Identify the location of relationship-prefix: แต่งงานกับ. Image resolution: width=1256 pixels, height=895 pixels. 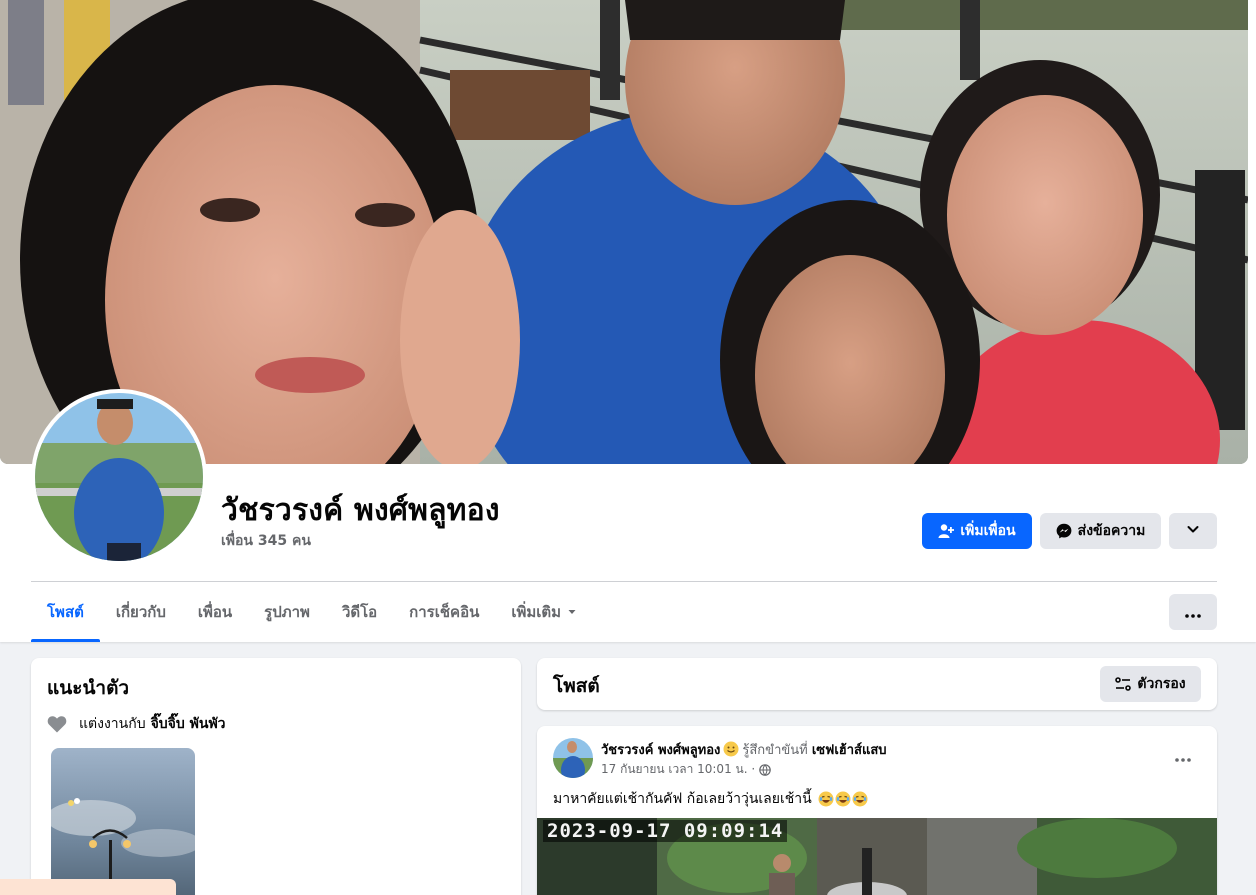
(112, 724).